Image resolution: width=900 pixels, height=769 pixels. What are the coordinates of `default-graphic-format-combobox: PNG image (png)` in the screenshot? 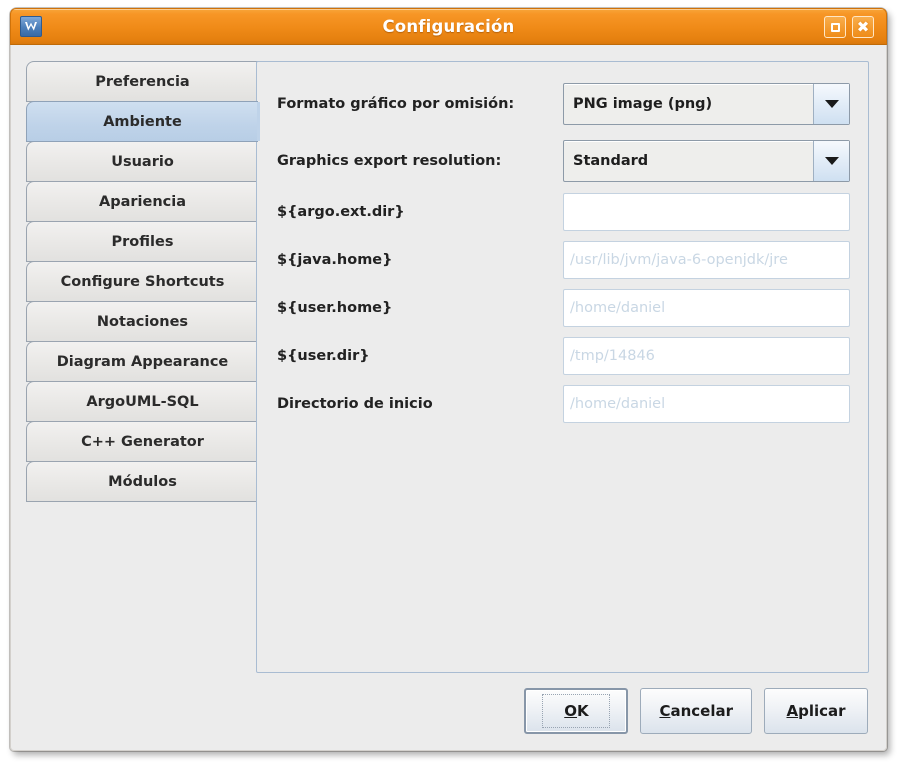 It's located at (706, 104).